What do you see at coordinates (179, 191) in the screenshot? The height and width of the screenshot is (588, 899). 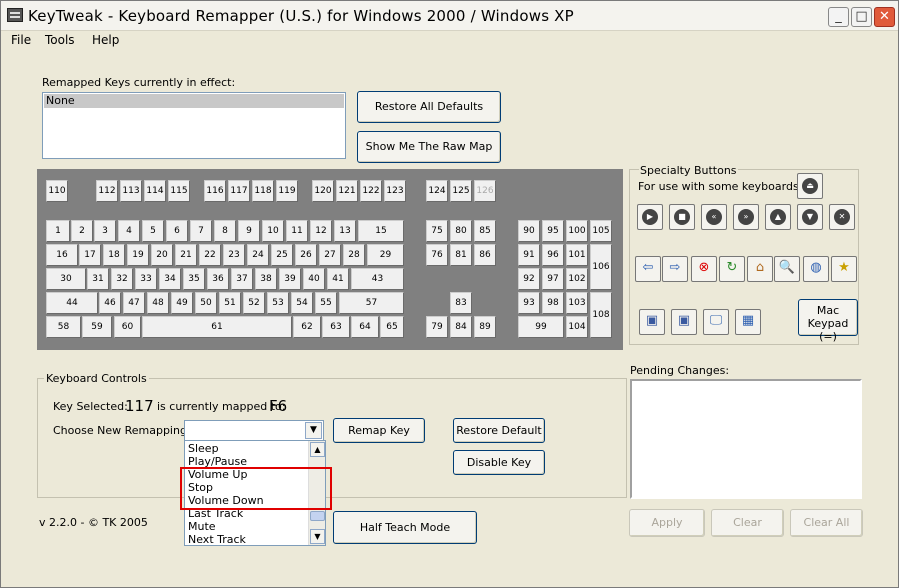 I see `key-115: 115` at bounding box center [179, 191].